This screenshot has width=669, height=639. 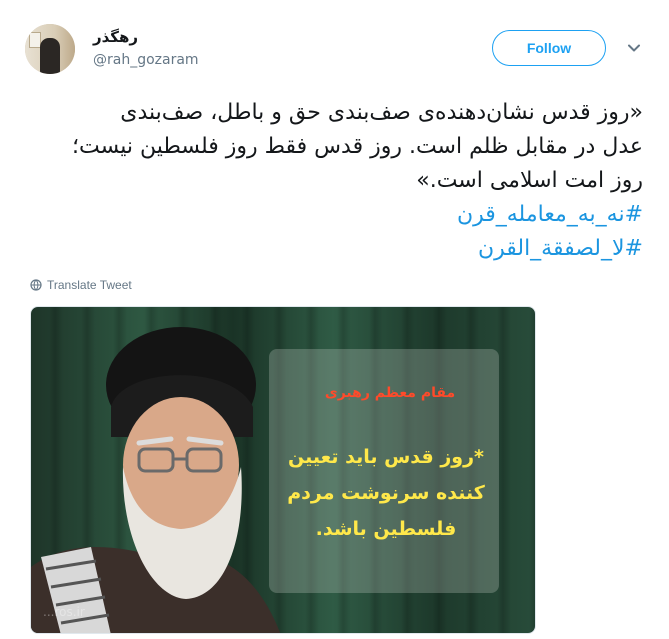 I want to click on globe-icon, so click(x=36, y=285).